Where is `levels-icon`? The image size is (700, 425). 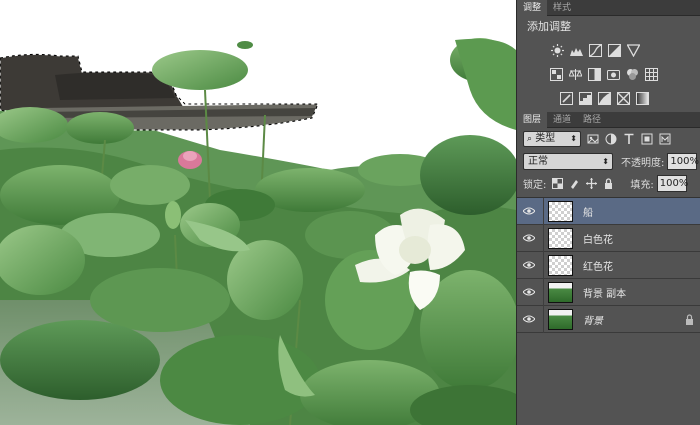
levels-icon is located at coordinates (576, 50).